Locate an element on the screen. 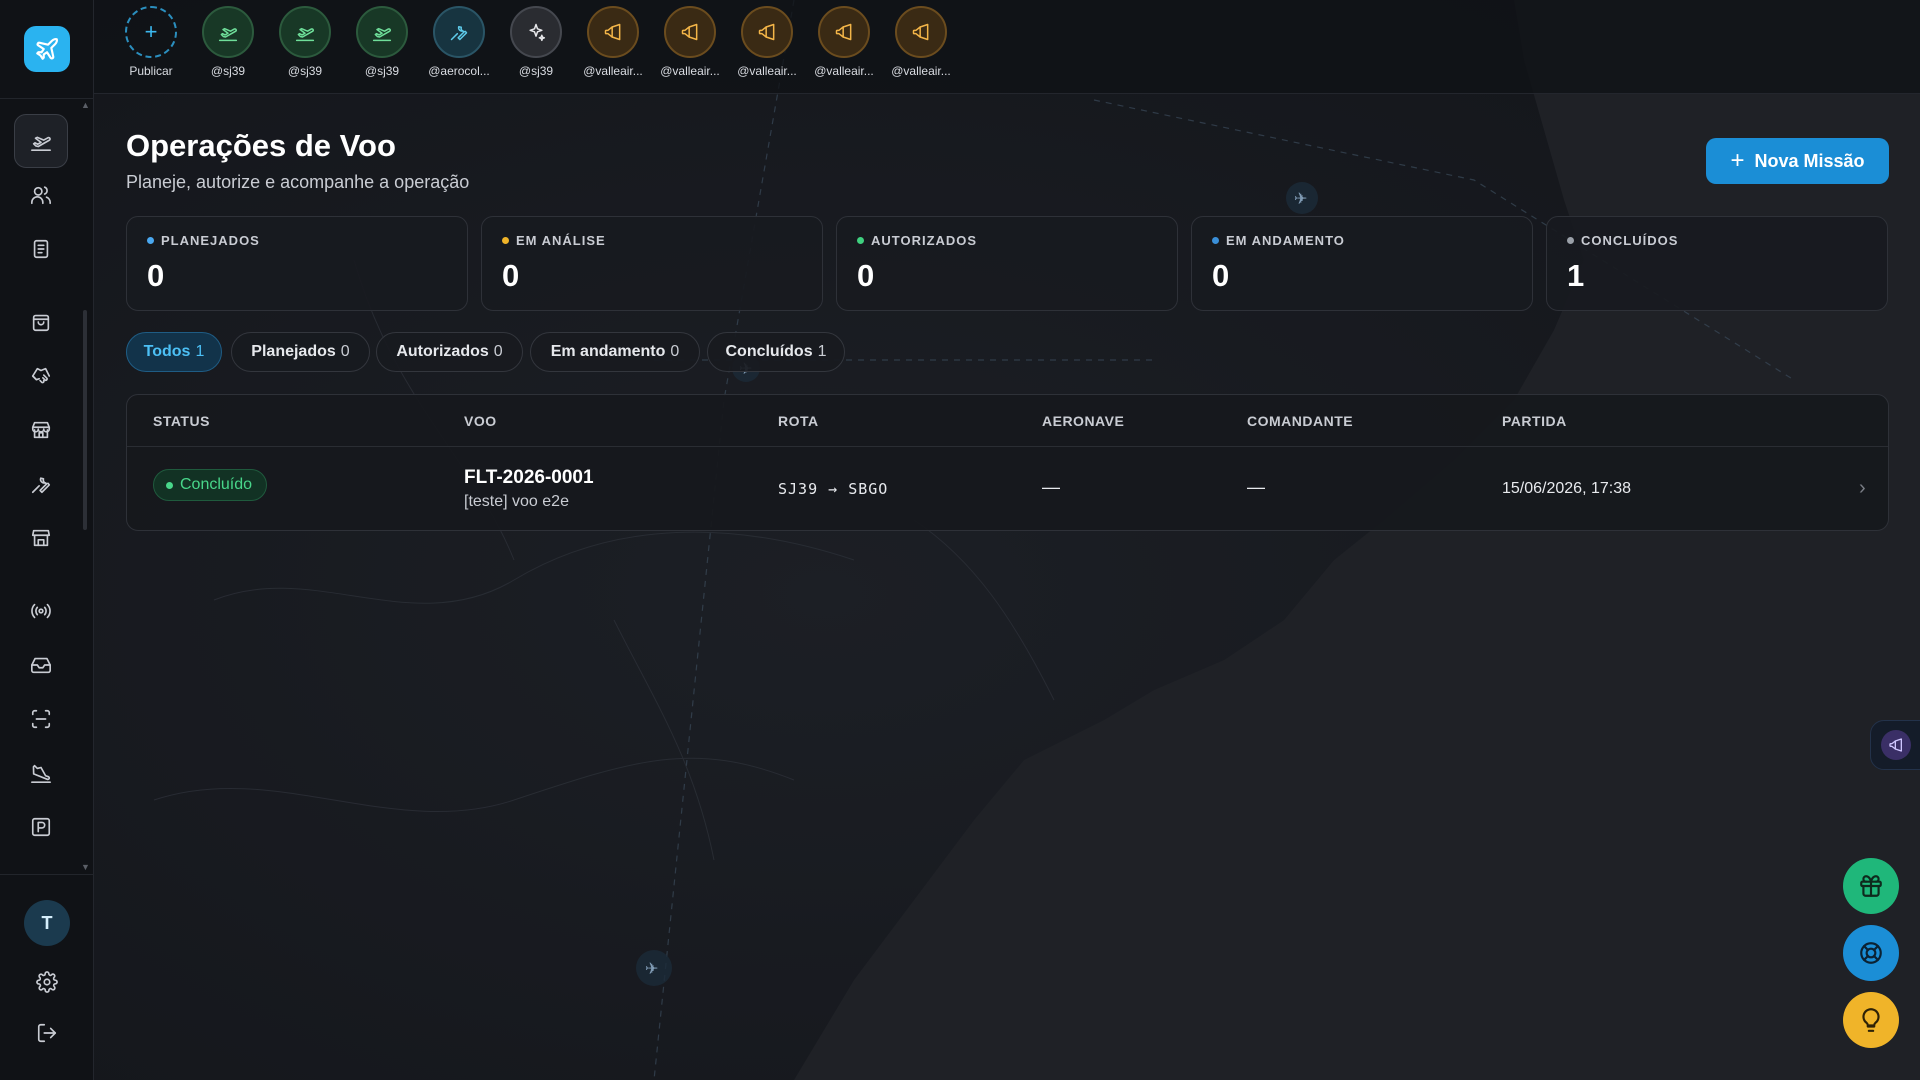  stat-label: EM ANDAMENTO is located at coordinates (1285, 240).